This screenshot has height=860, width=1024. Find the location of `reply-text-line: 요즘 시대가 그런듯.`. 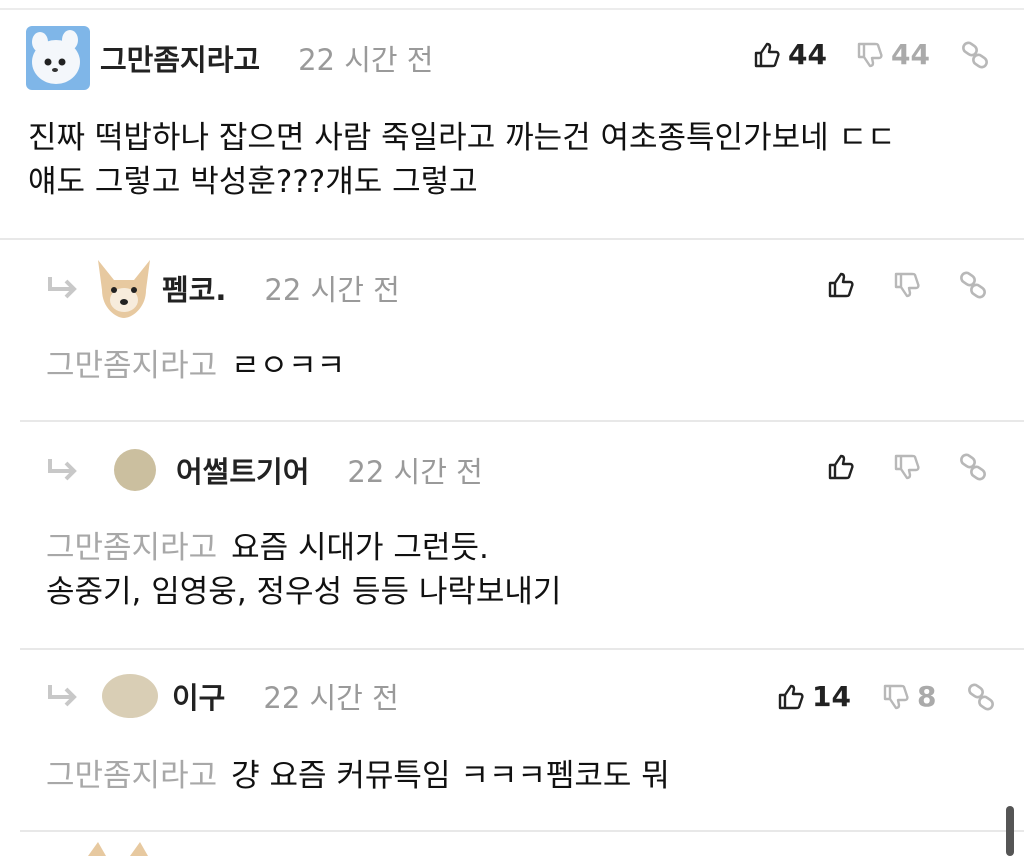

reply-text-line: 요즘 시대가 그런듯. is located at coordinates (360, 548).